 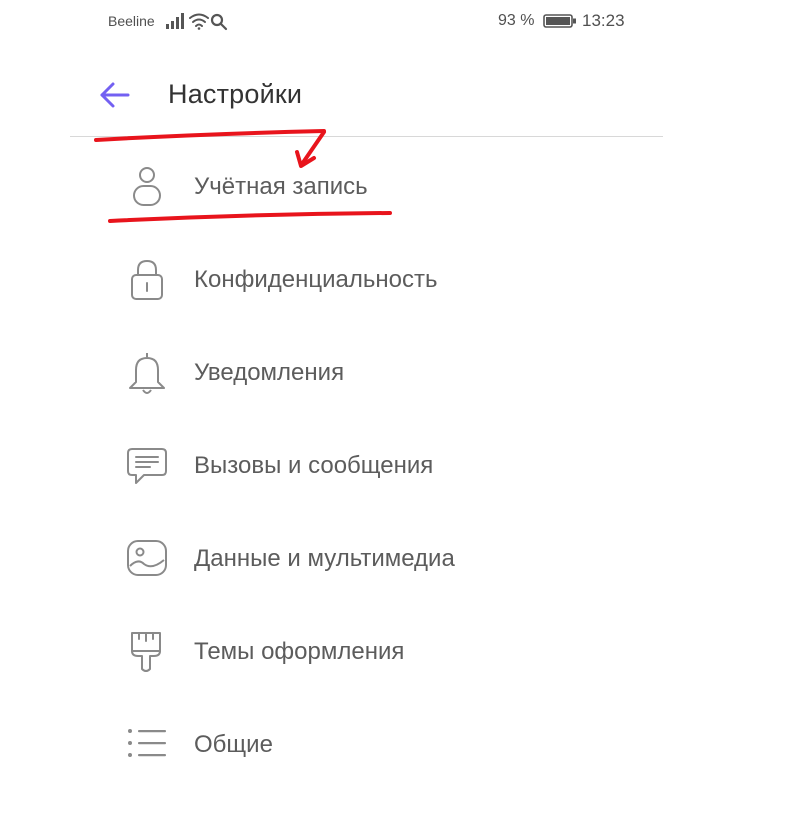 What do you see at coordinates (147, 745) in the screenshot?
I see `list-icon` at bounding box center [147, 745].